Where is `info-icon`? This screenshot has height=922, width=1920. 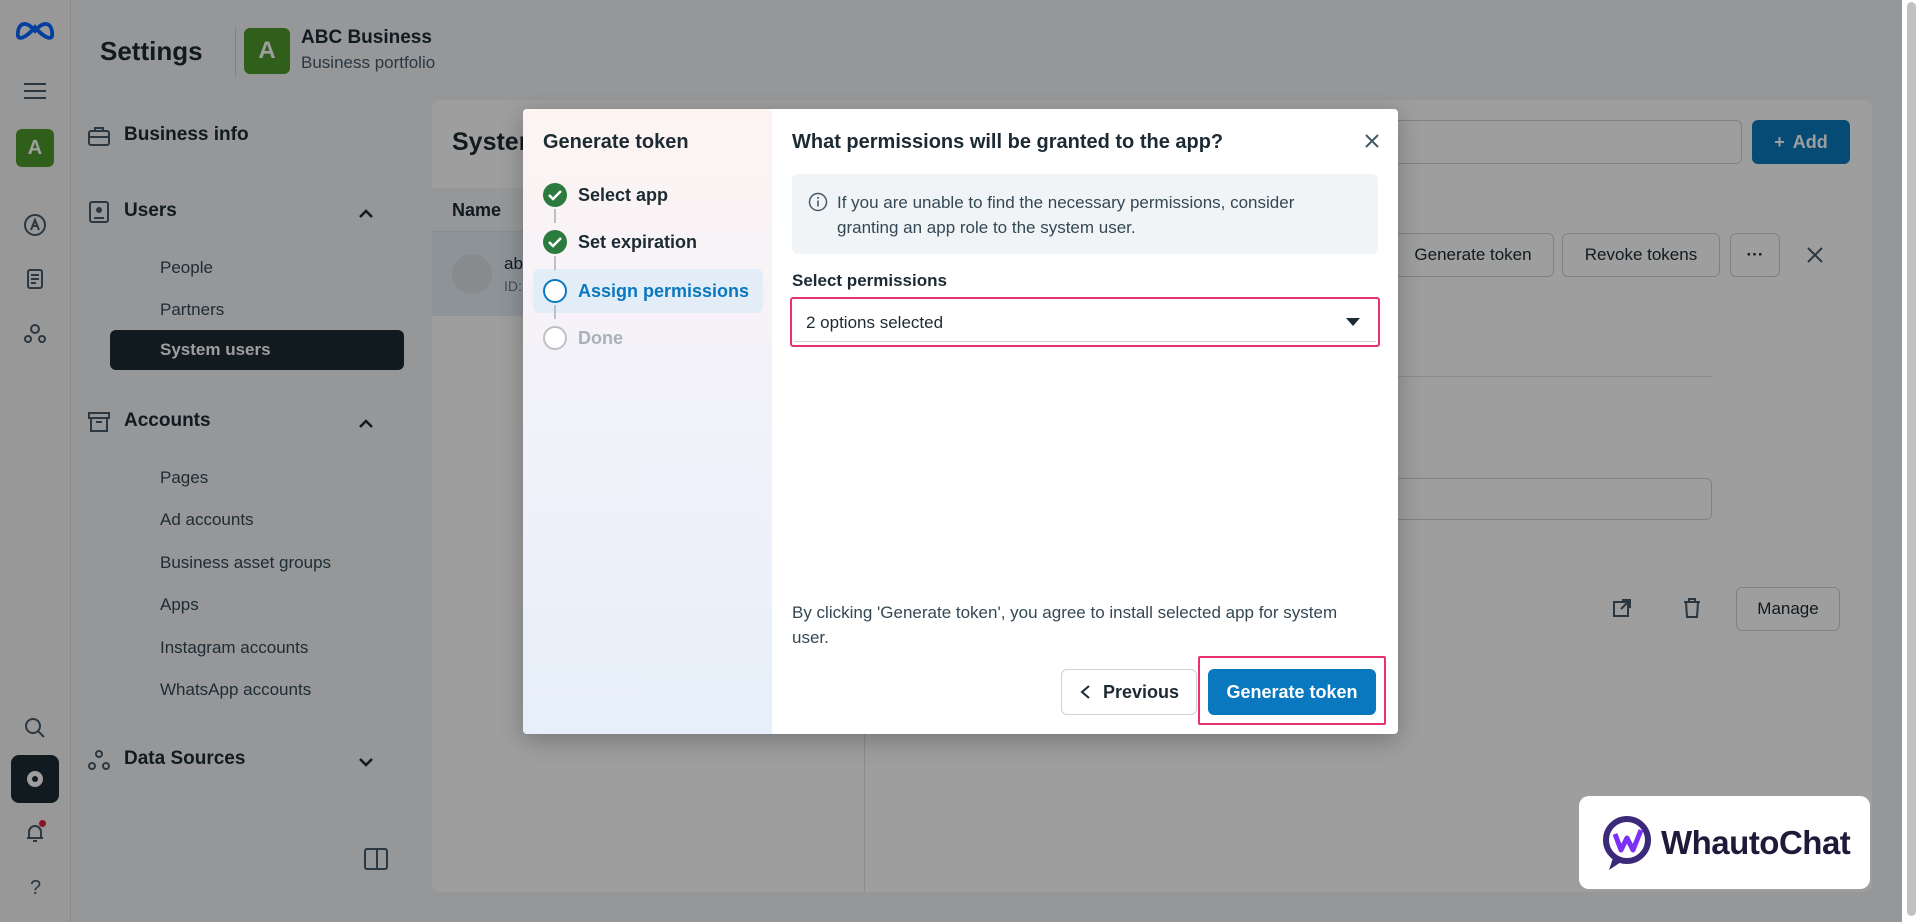
info-icon is located at coordinates (818, 202).